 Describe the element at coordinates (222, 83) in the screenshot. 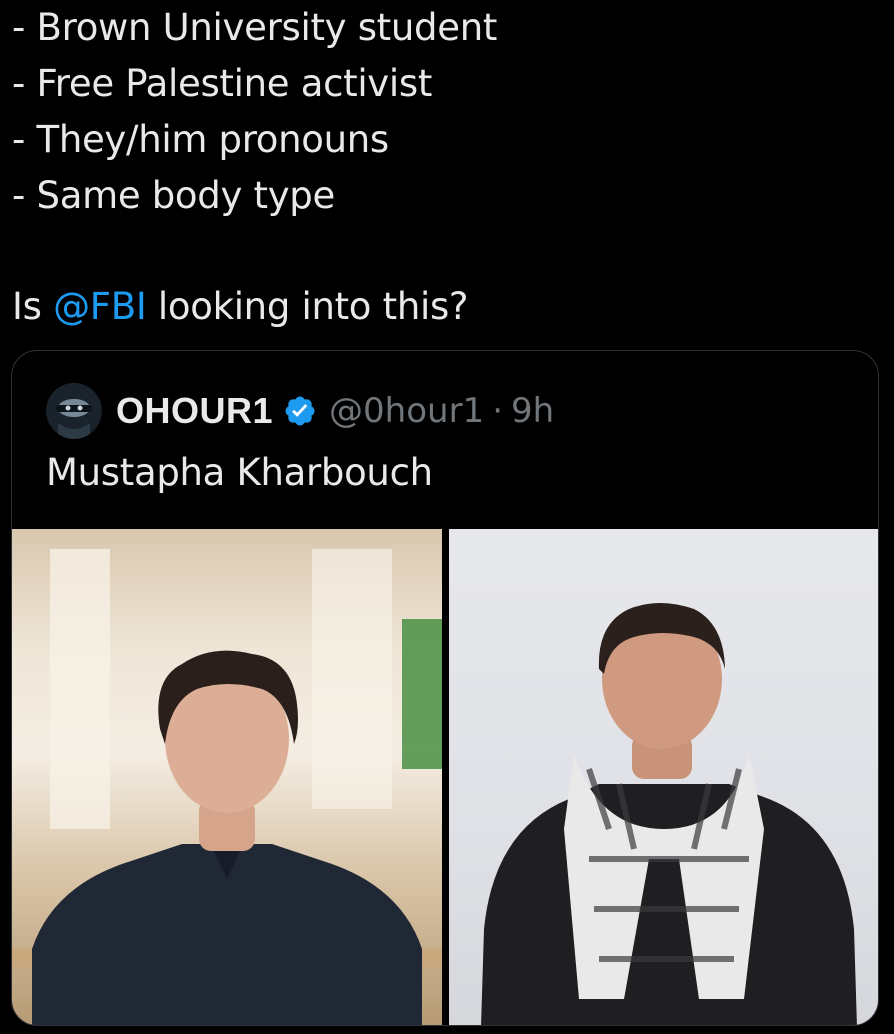

I see `tweet-line: - Free Palestine activist` at that location.